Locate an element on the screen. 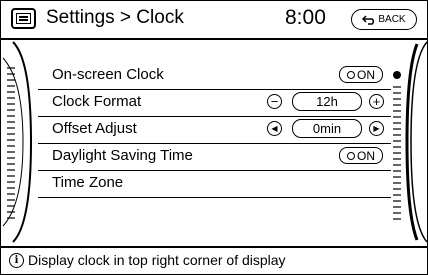 The height and width of the screenshot is (275, 428). header-bar: Settings > Clock 8:00 BACK is located at coordinates (214, 19).